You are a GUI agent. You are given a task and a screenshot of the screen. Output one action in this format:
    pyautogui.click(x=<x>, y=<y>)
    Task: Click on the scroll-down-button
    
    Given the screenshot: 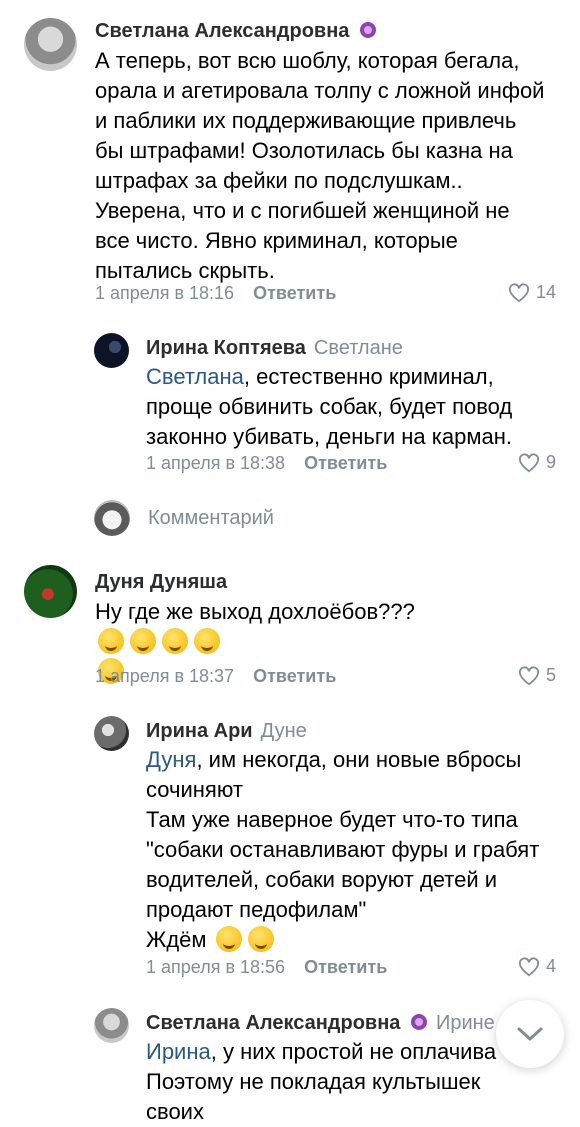 What is the action you would take?
    pyautogui.click(x=530, y=1034)
    